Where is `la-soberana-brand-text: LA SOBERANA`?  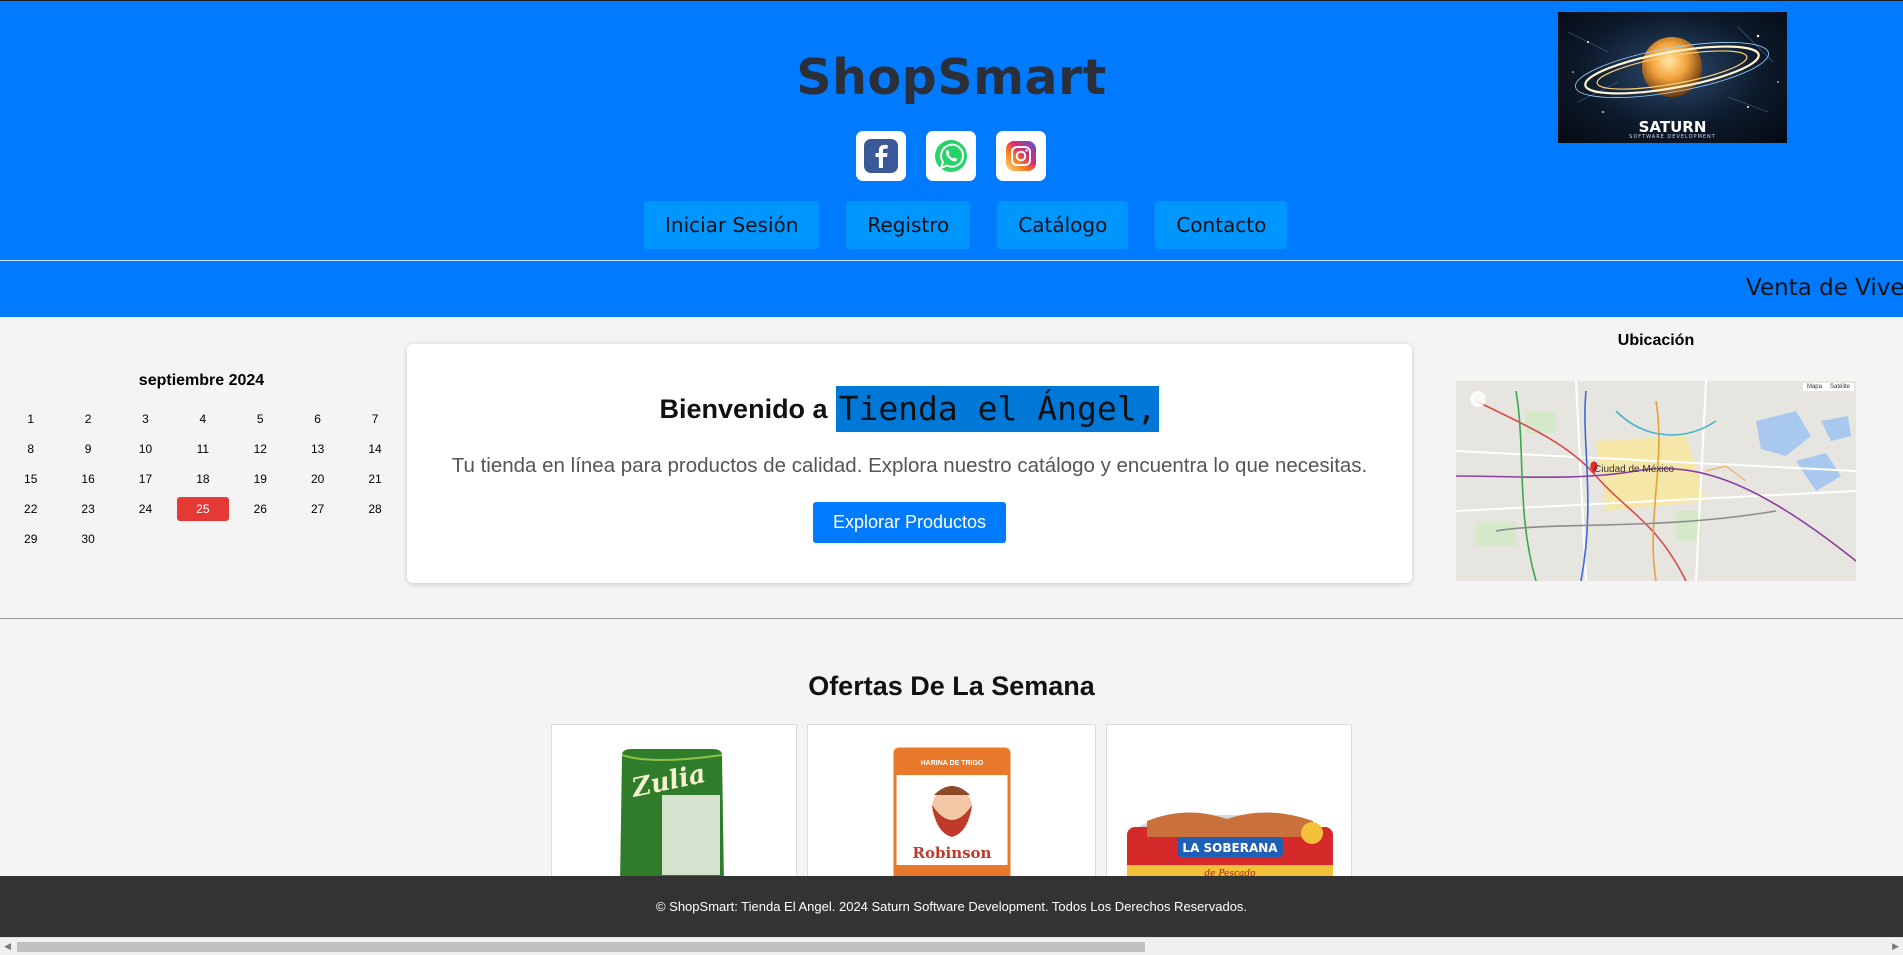
la-soberana-brand-text: LA SOBERANA is located at coordinates (1230, 848).